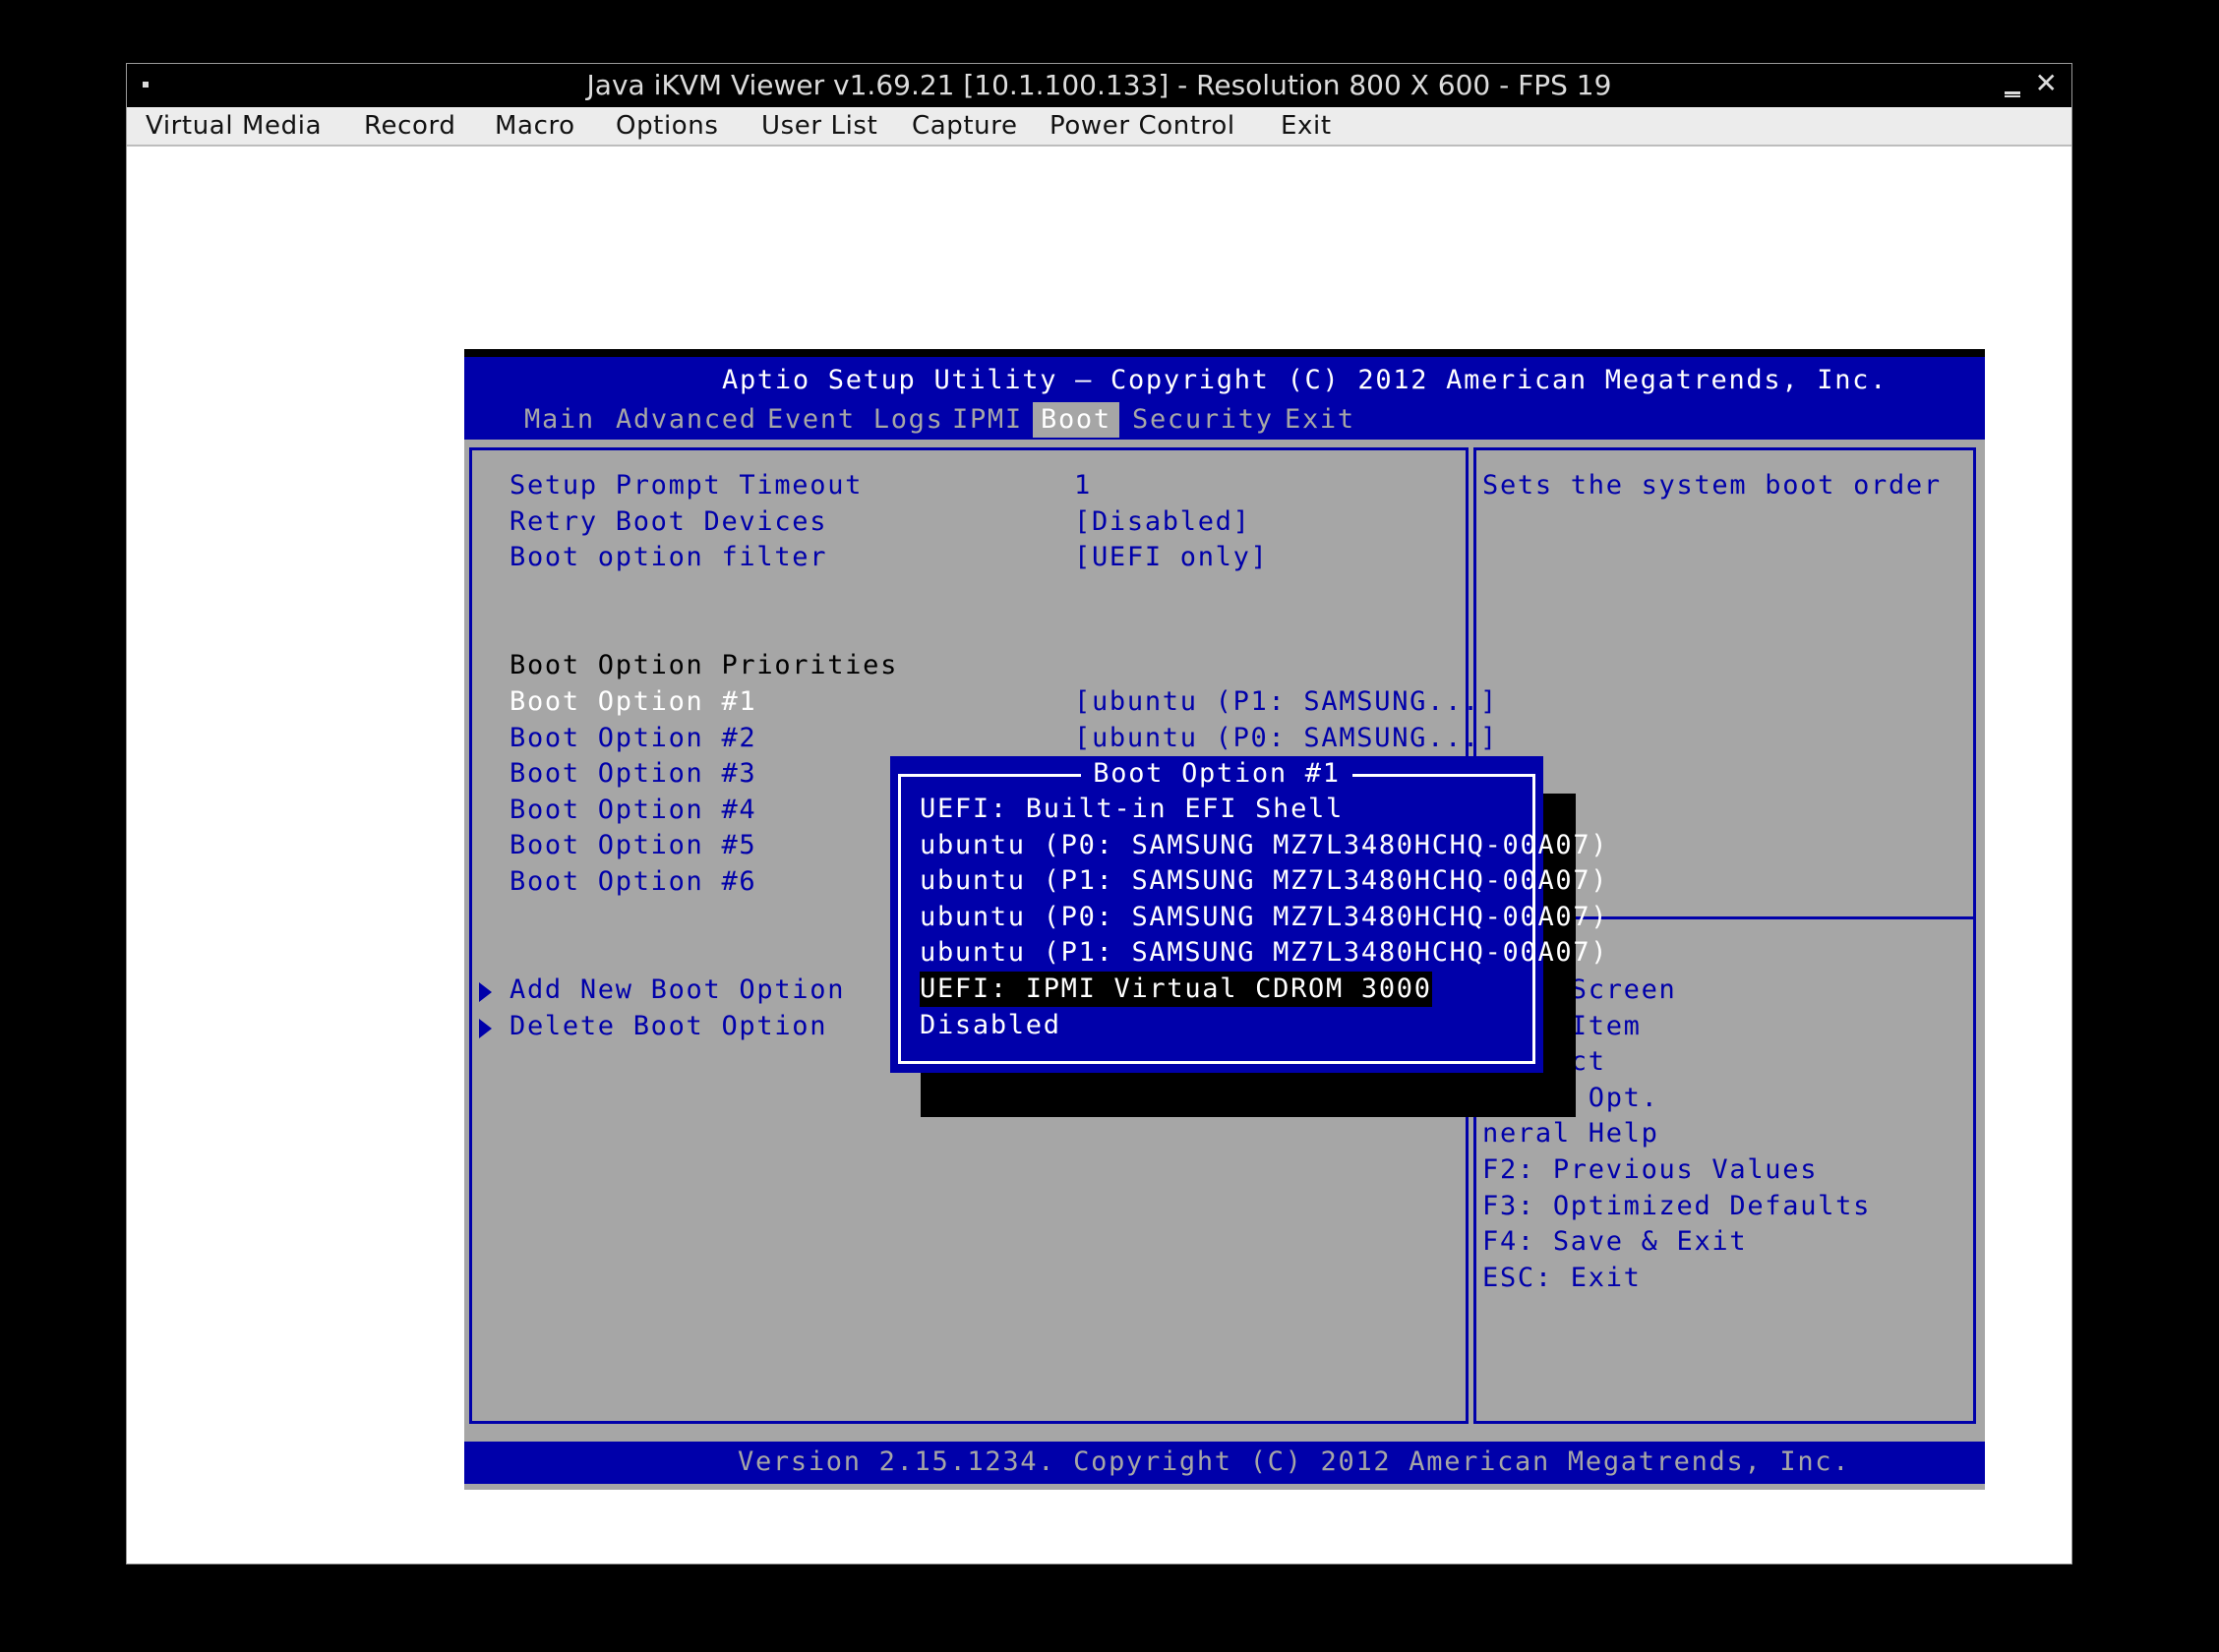 The height and width of the screenshot is (1652, 2219). I want to click on setting-label: Setup Prompt Timeout, so click(687, 485).